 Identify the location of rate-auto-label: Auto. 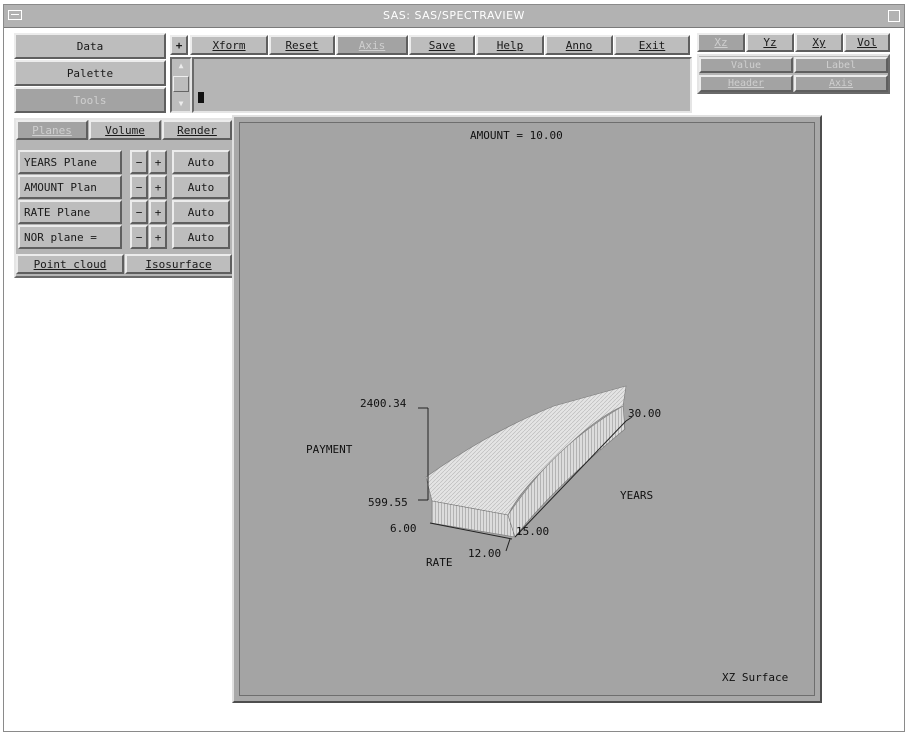
(201, 212).